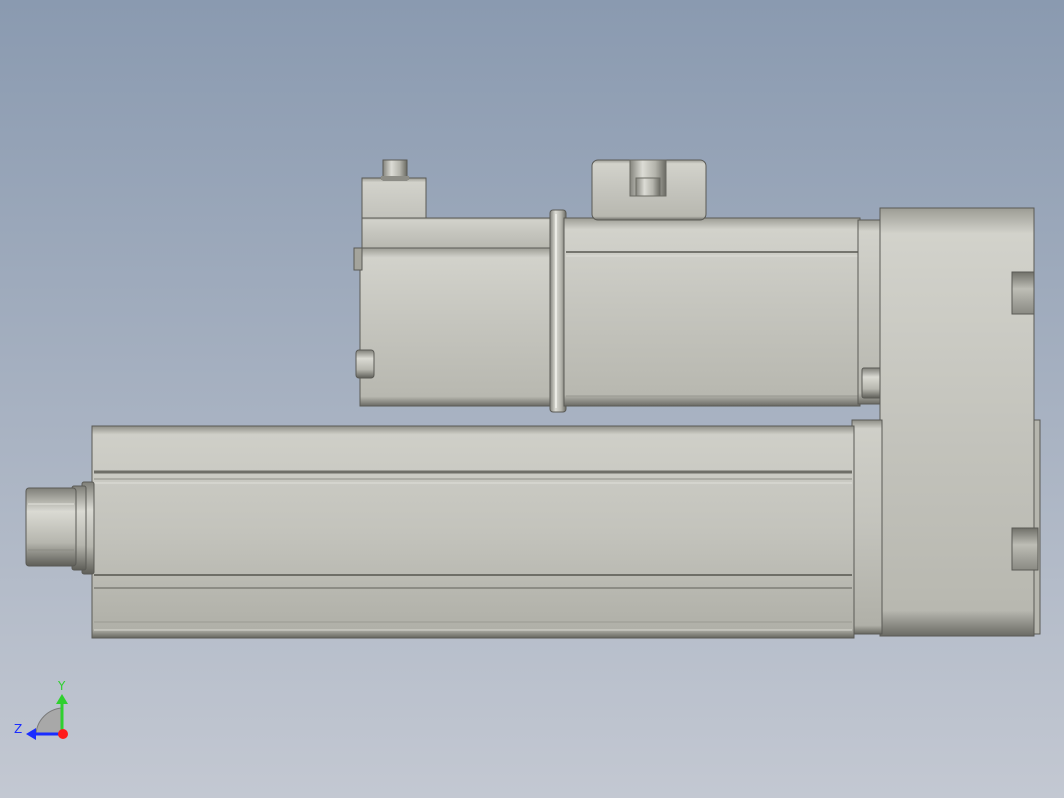  Describe the element at coordinates (946, 422) in the screenshot. I see `end-housing` at that location.